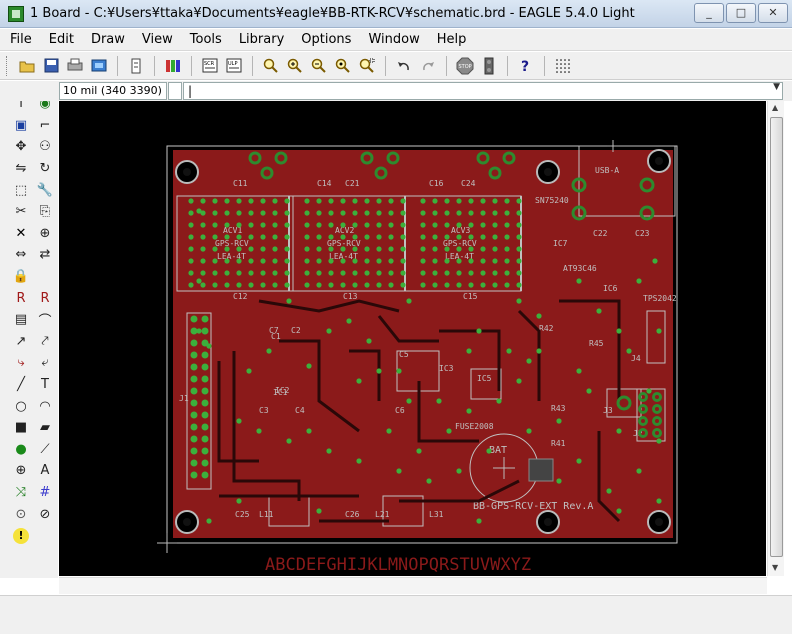  Describe the element at coordinates (45, 385) in the screenshot. I see `text-icon: T` at that location.